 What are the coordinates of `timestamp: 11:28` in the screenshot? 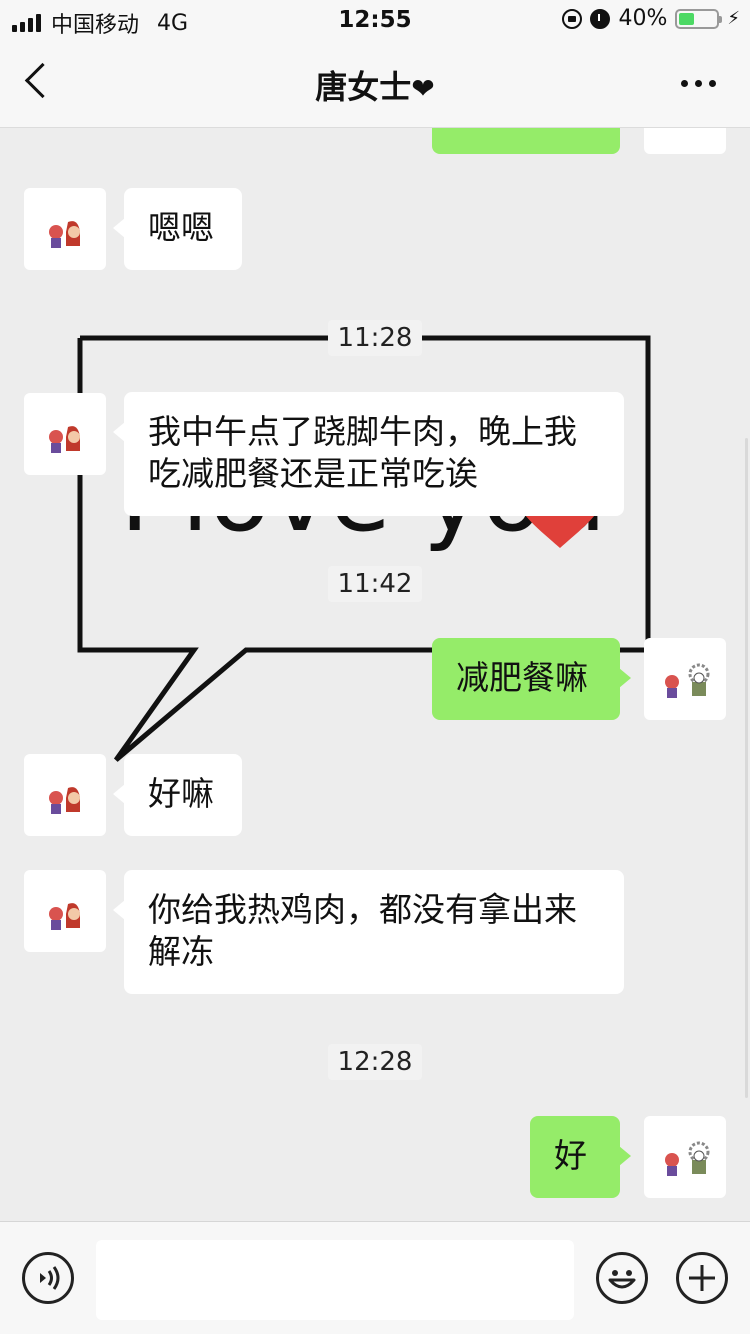 It's located at (375, 338).